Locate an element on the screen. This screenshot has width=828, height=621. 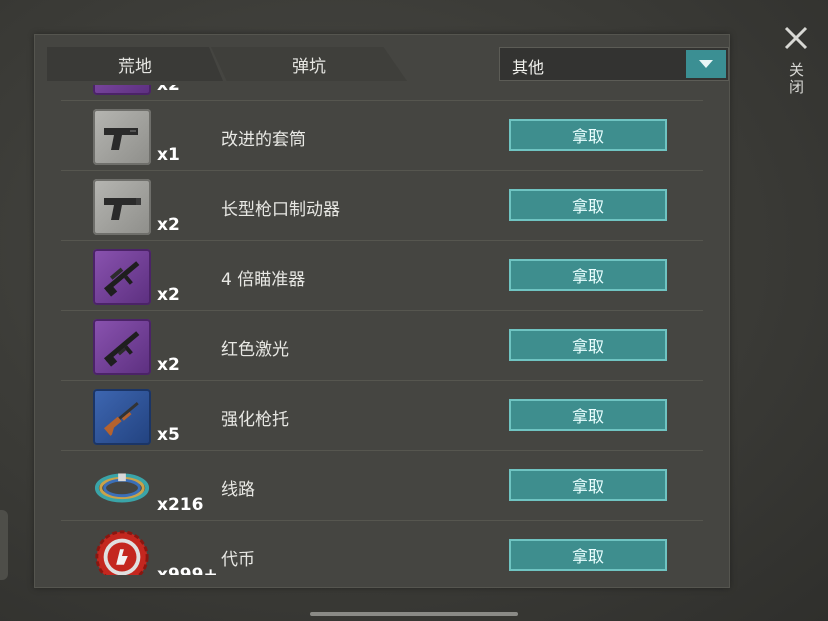
item-name: 强化枪托 is located at coordinates (255, 420).